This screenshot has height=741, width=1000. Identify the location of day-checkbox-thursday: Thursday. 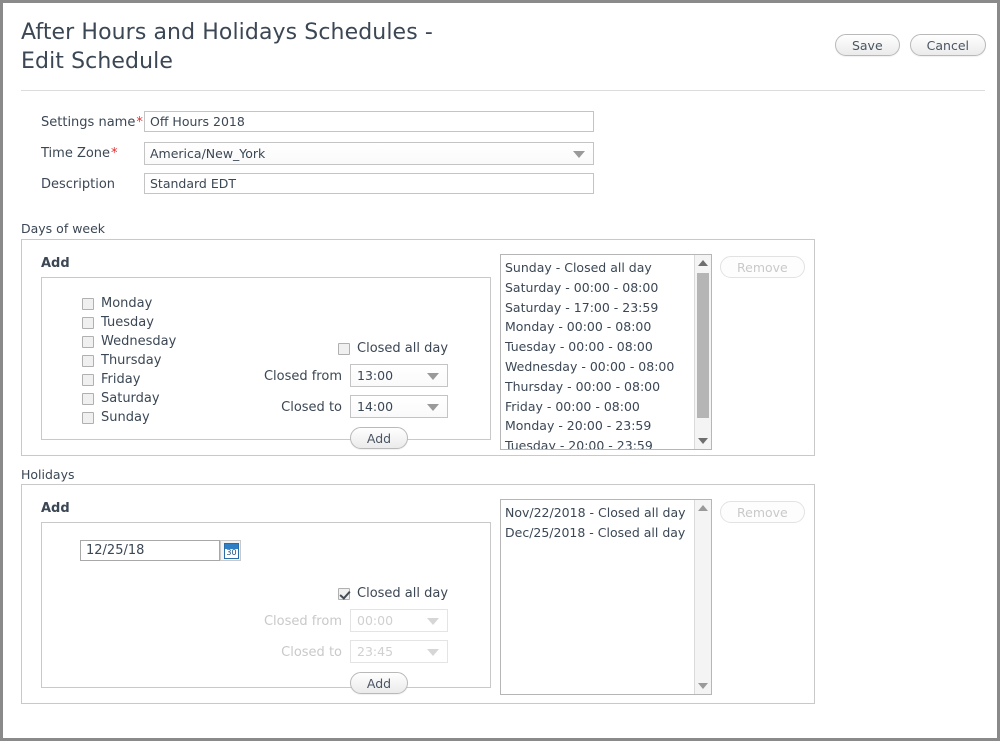
(121, 360).